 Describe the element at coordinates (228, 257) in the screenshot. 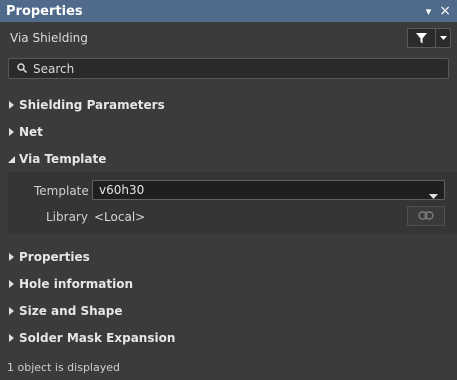

I see `section-properties: Properties` at that location.